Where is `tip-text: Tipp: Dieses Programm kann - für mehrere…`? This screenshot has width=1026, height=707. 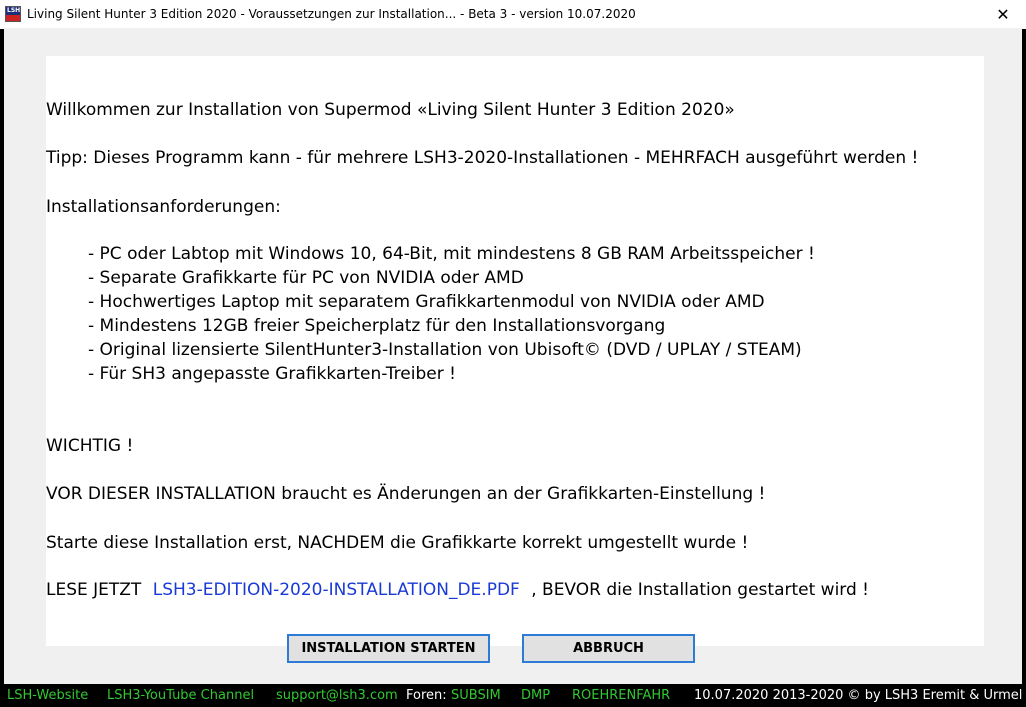
tip-text: Tipp: Dieses Programm kann - für mehrere… is located at coordinates (482, 158).